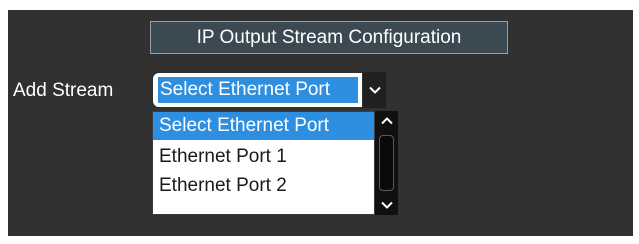 The width and height of the screenshot is (639, 244). Describe the element at coordinates (263, 157) in the screenshot. I see `option-ethernet-port-1: Ethernet Port 1` at that location.